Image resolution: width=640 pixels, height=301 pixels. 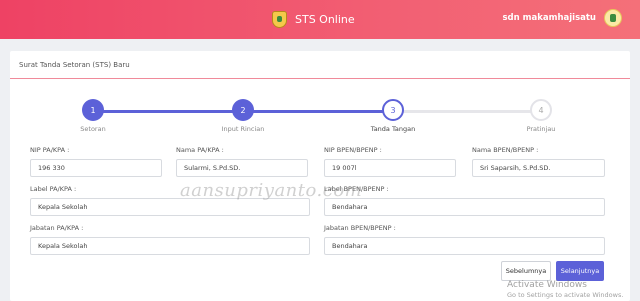 I want to click on field-jabatan-bpen: Jabatan BPEN/BPENP : Bendahara, so click(x=464, y=239).